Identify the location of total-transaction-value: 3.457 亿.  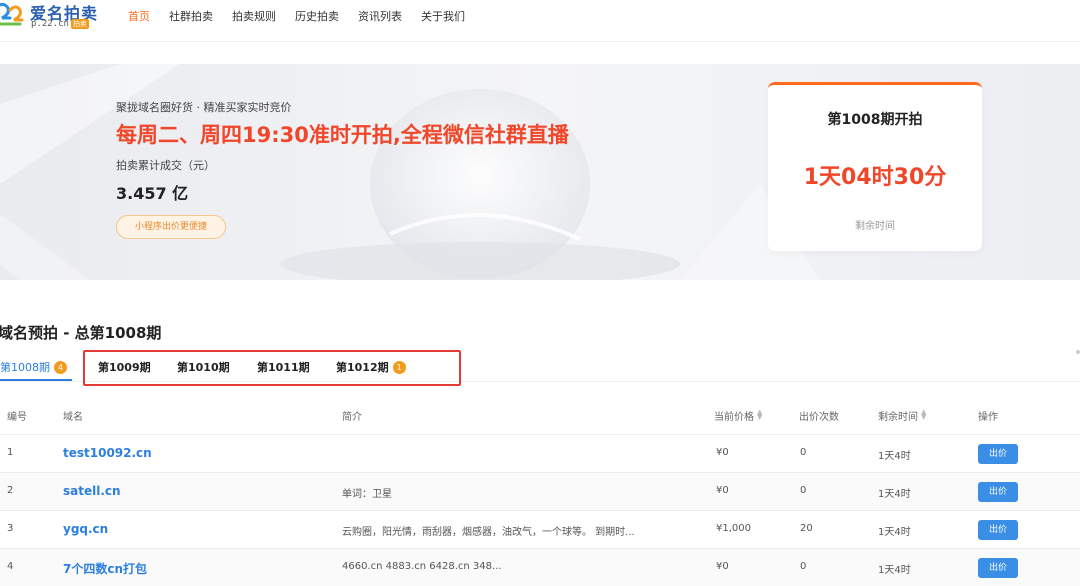
(152, 193).